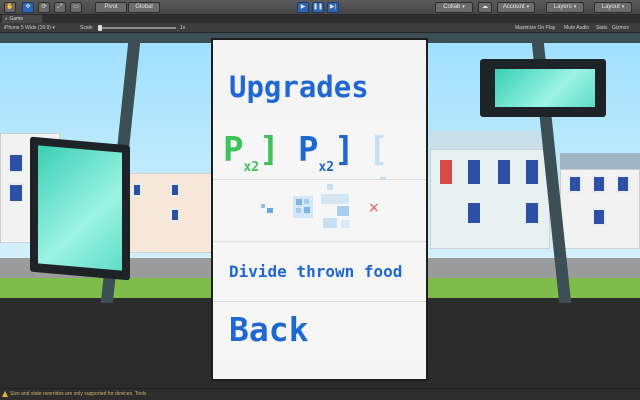  I want to click on collab-dropdown: Collab, so click(454, 7).